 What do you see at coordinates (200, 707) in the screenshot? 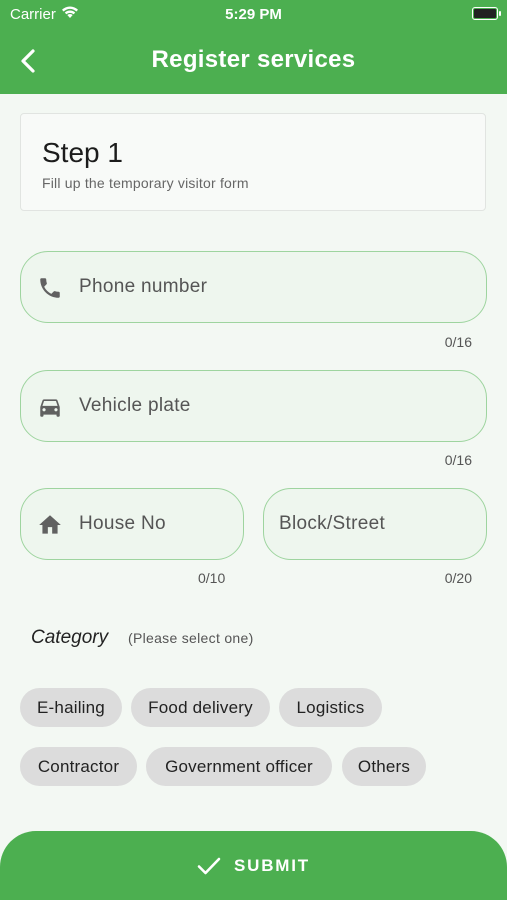
I see `chip-food-delivery: Food delivery` at bounding box center [200, 707].